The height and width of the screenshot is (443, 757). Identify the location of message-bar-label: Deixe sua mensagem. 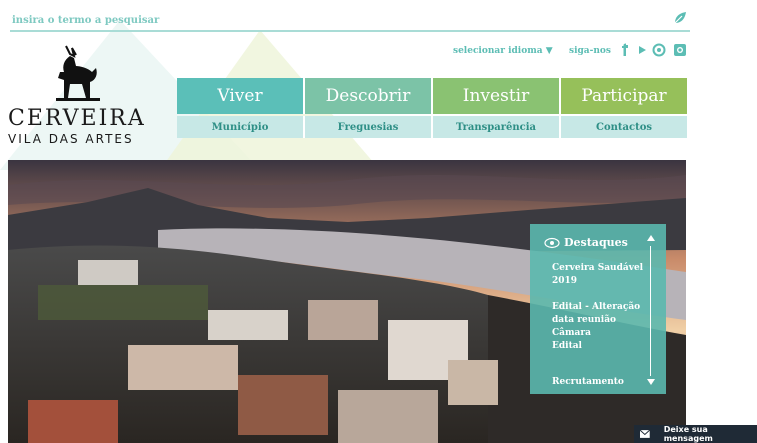
(688, 434).